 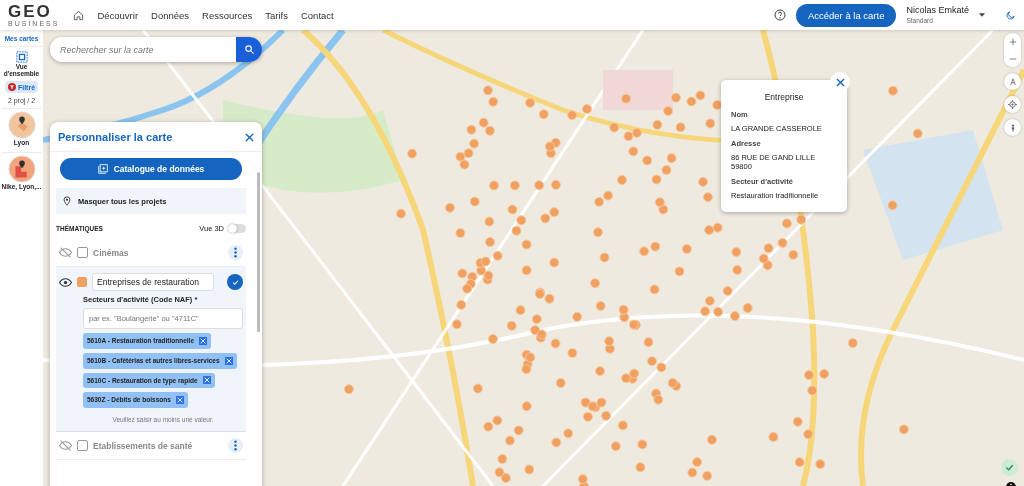 I want to click on nav-link: Découvrir, so click(x=118, y=15).